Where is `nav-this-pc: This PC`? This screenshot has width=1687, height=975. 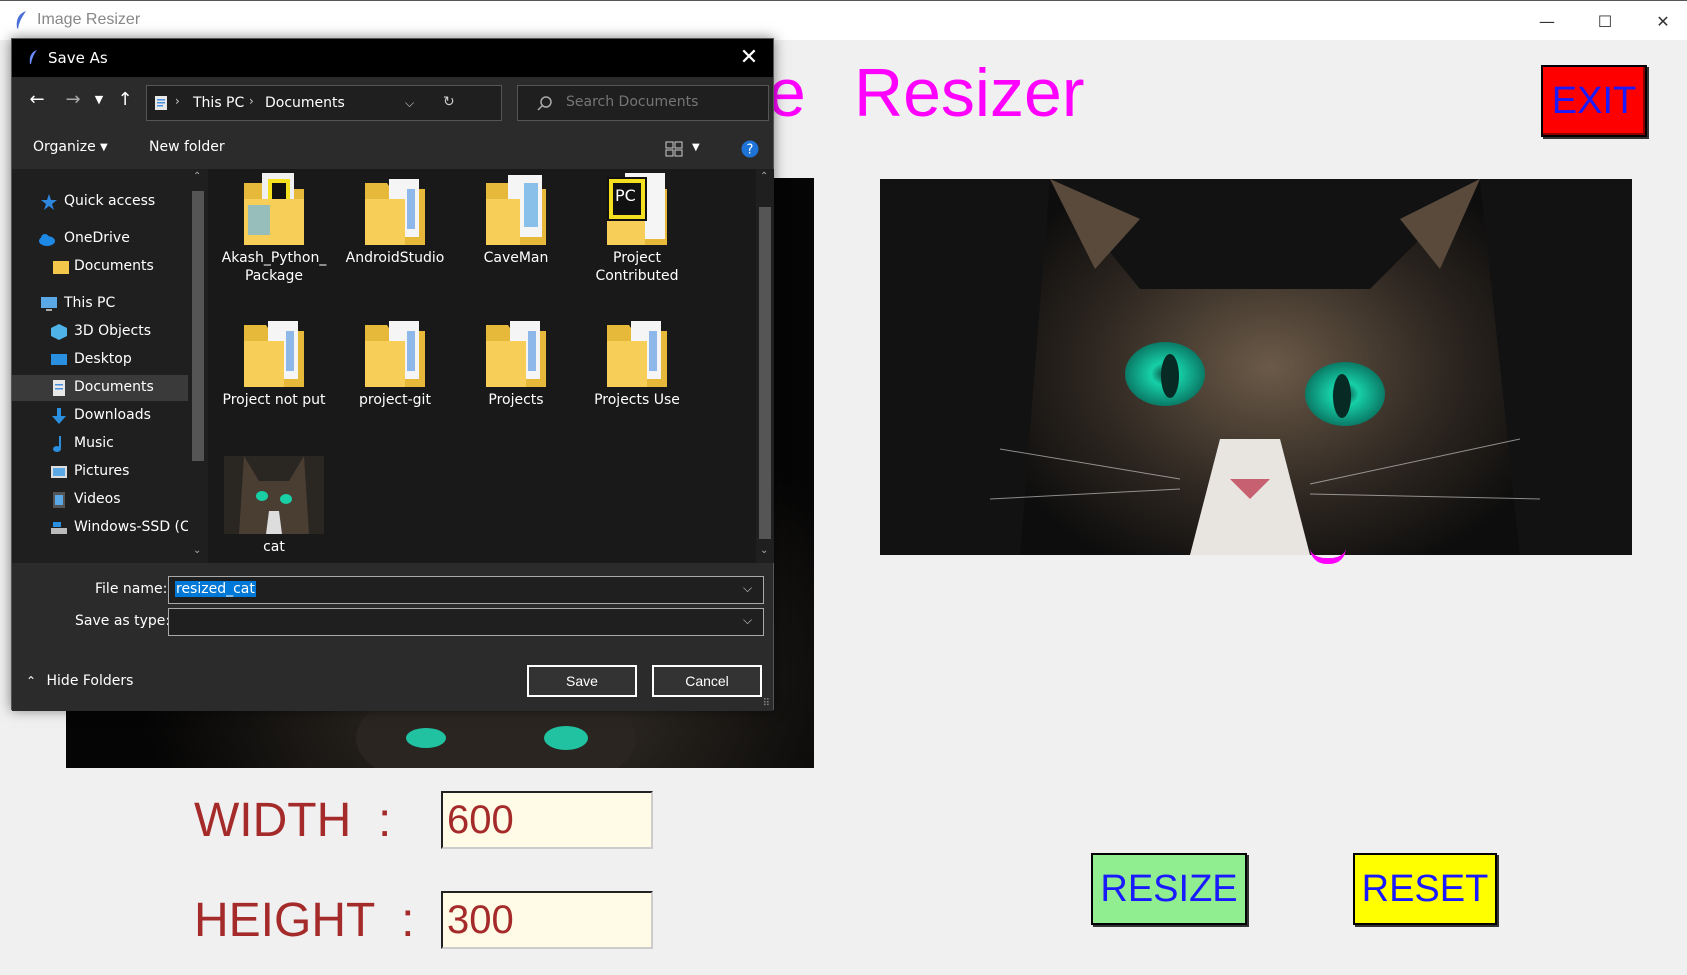
nav-this-pc: This PC is located at coordinates (100, 304).